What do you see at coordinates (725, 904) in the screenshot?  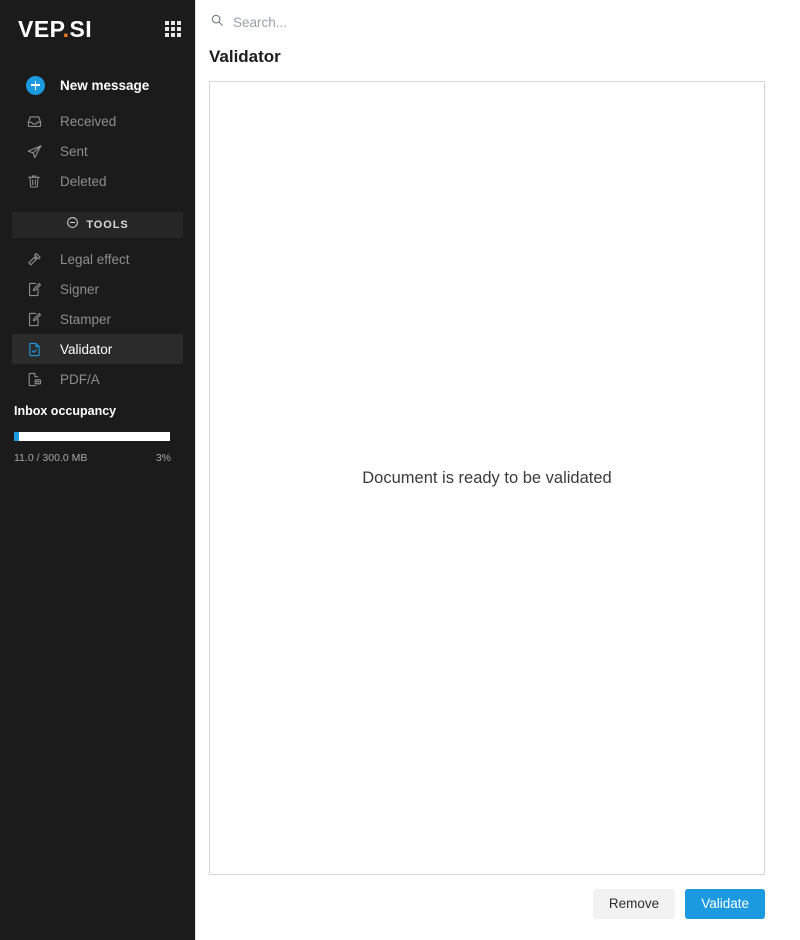 I see `validate-button: Validate` at bounding box center [725, 904].